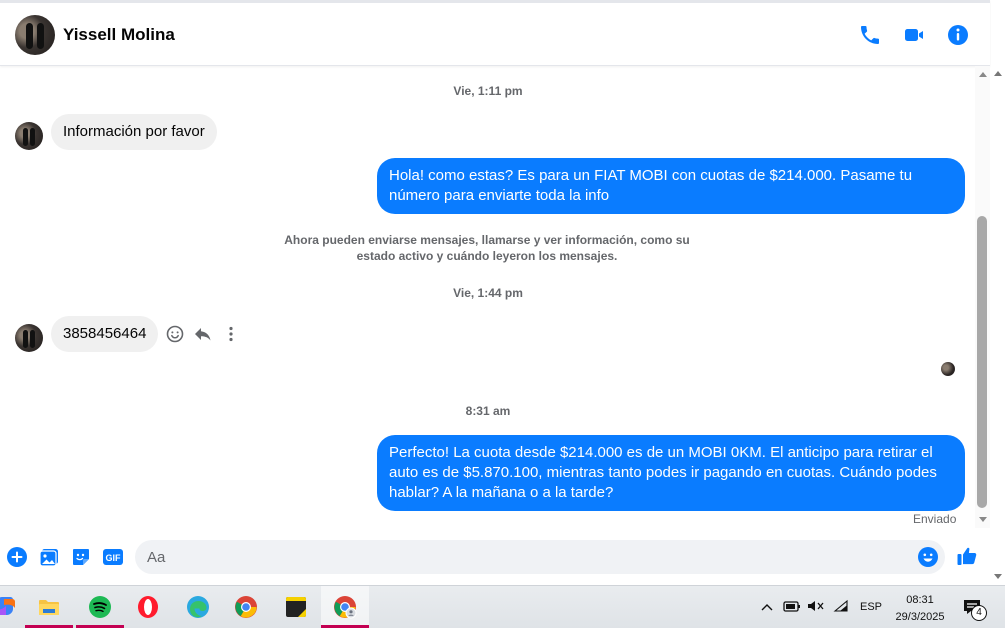 The image size is (1005, 628). What do you see at coordinates (998, 73) in the screenshot?
I see `page-scroll-up-arrow` at bounding box center [998, 73].